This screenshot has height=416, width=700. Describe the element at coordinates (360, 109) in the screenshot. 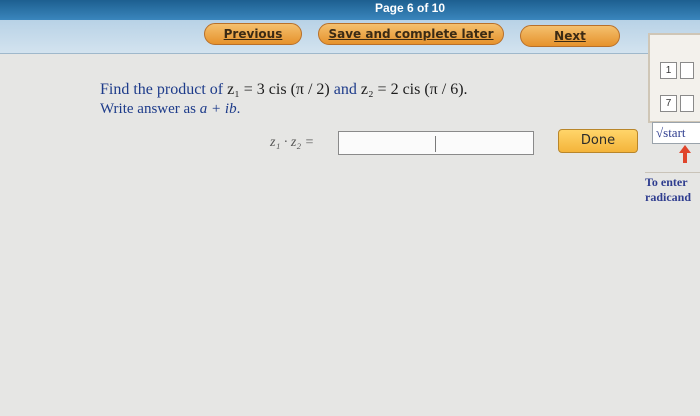

I see `question-line-2: Write answer as a + ib.` at that location.